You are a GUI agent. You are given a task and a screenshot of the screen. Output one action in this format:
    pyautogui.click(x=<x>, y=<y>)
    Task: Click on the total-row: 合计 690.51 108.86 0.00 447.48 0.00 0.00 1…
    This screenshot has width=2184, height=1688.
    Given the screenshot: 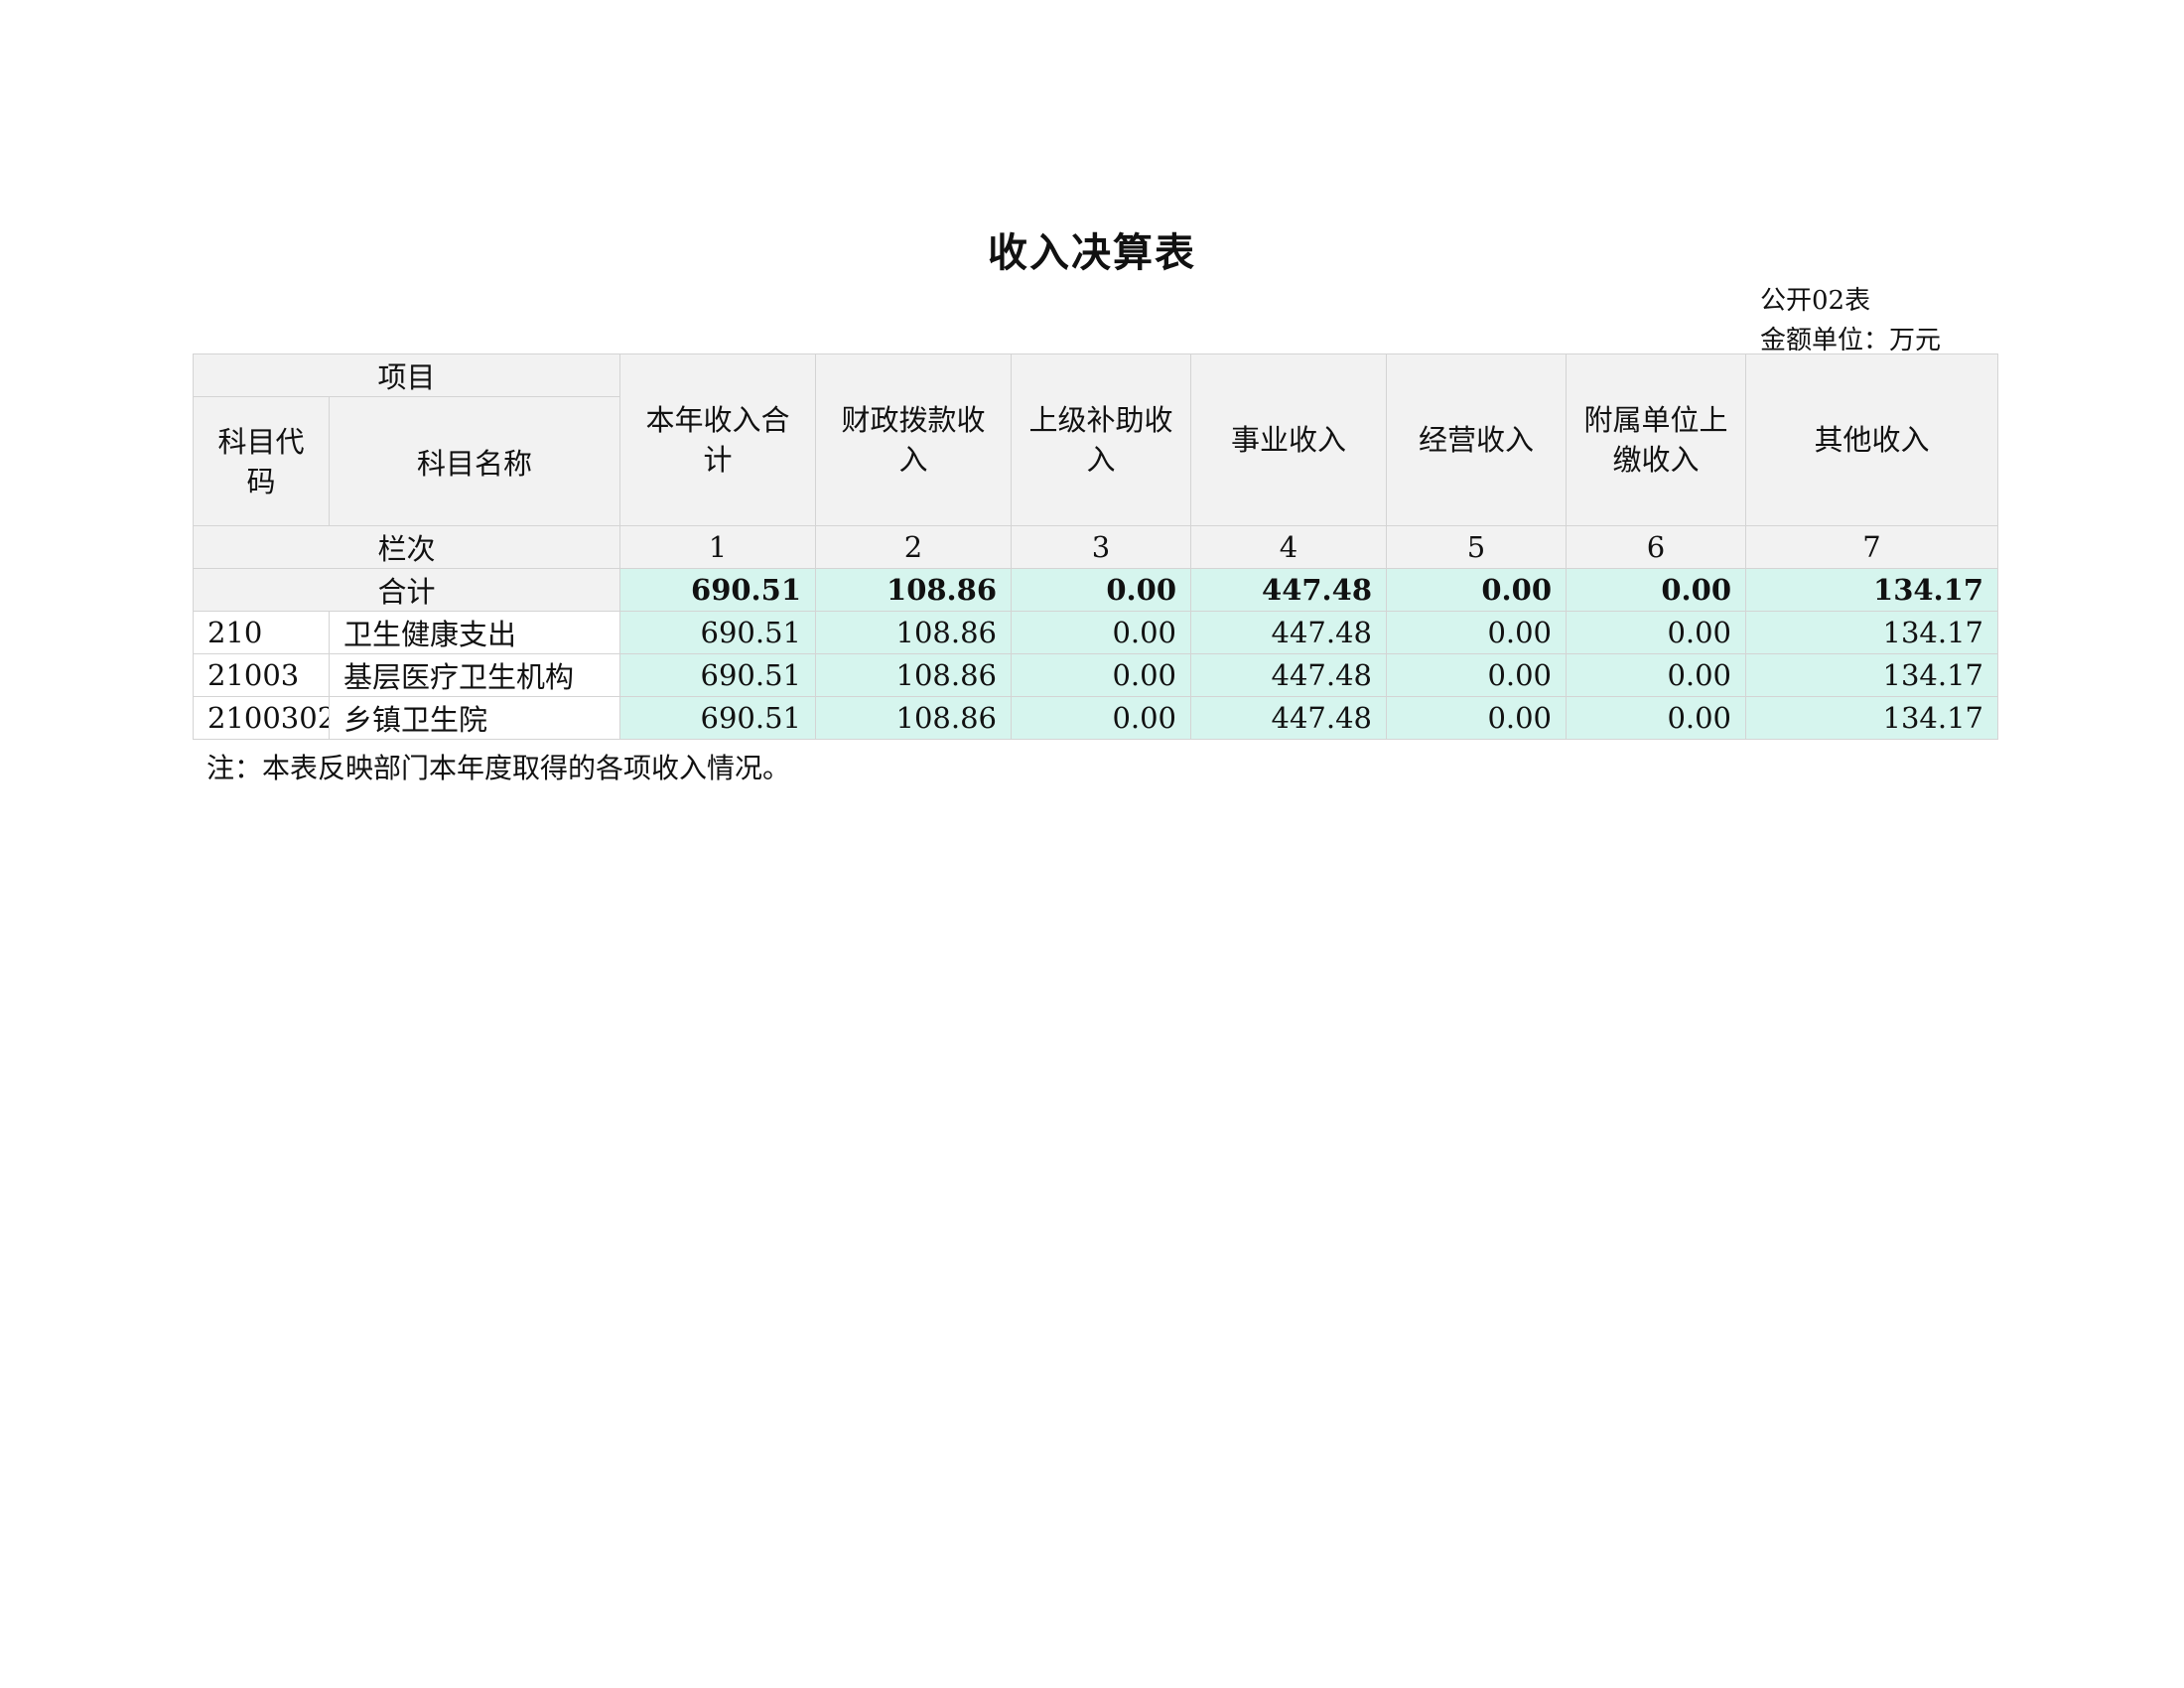 What is the action you would take?
    pyautogui.click(x=1095, y=590)
    